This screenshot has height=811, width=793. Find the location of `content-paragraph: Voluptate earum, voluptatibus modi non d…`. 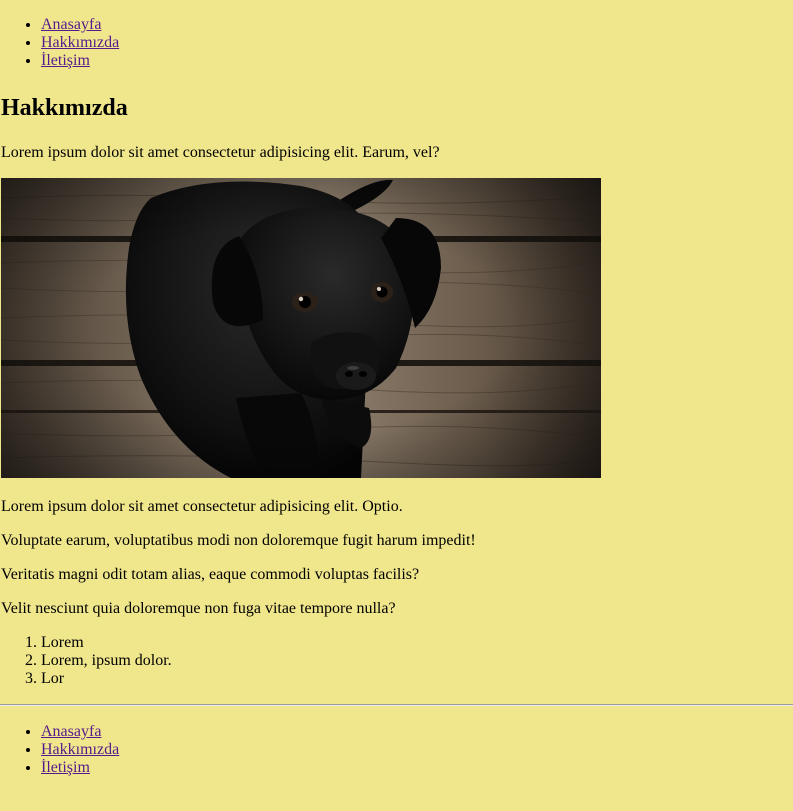

content-paragraph: Voluptate earum, voluptatibus modi non d… is located at coordinates (238, 540).